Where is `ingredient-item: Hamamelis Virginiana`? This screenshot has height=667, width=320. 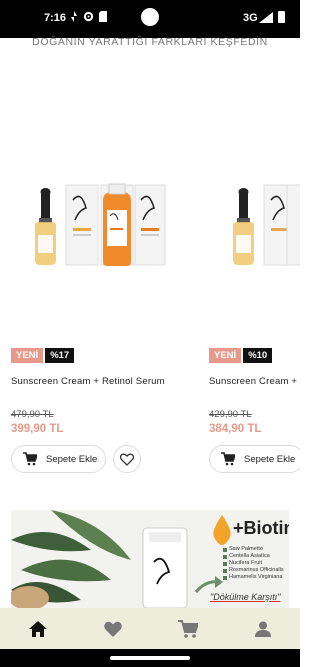 ingredient-item: Hamamelis Virginiana is located at coordinates (253, 577).